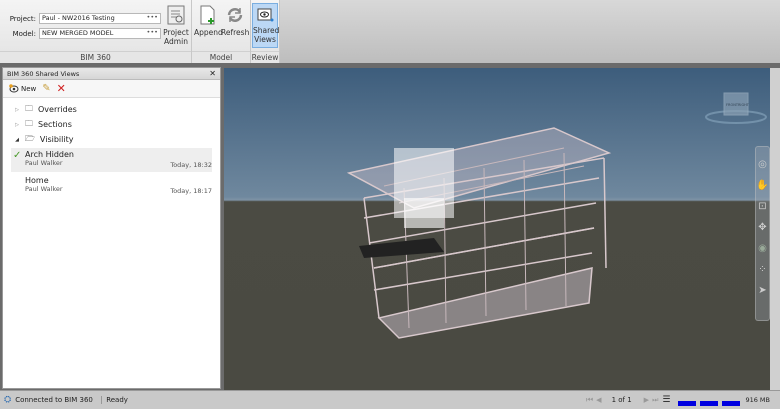  Describe the element at coordinates (191, 165) in the screenshot. I see `view-time: Today, 18:32` at that location.